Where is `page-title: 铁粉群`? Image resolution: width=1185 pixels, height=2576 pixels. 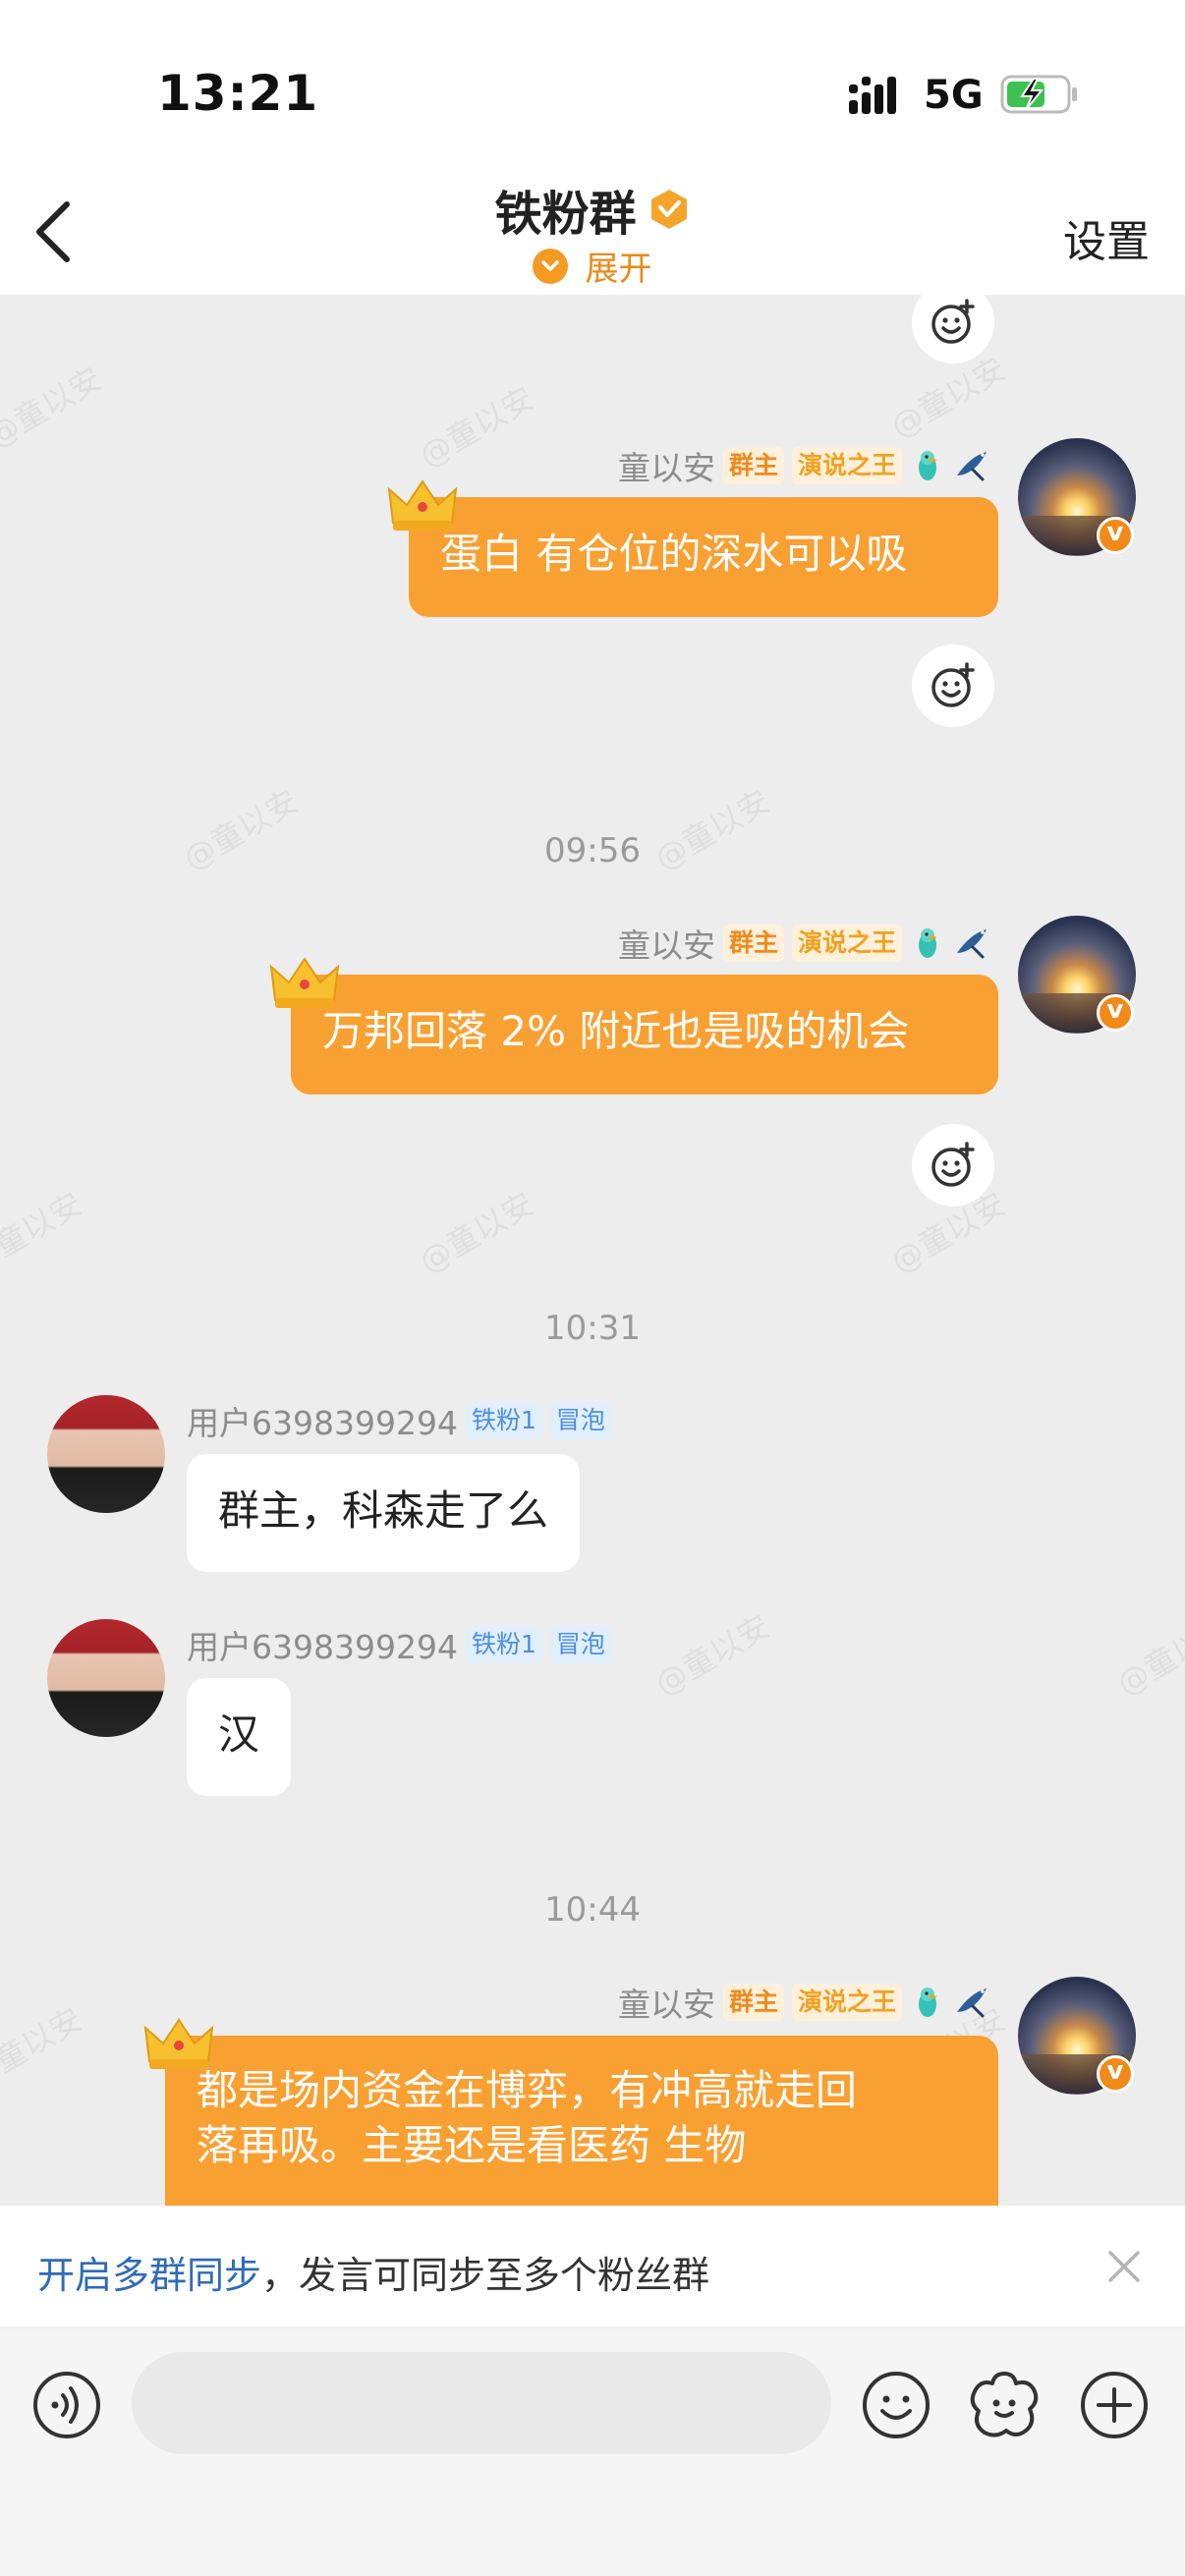
page-title: 铁粉群 is located at coordinates (565, 214).